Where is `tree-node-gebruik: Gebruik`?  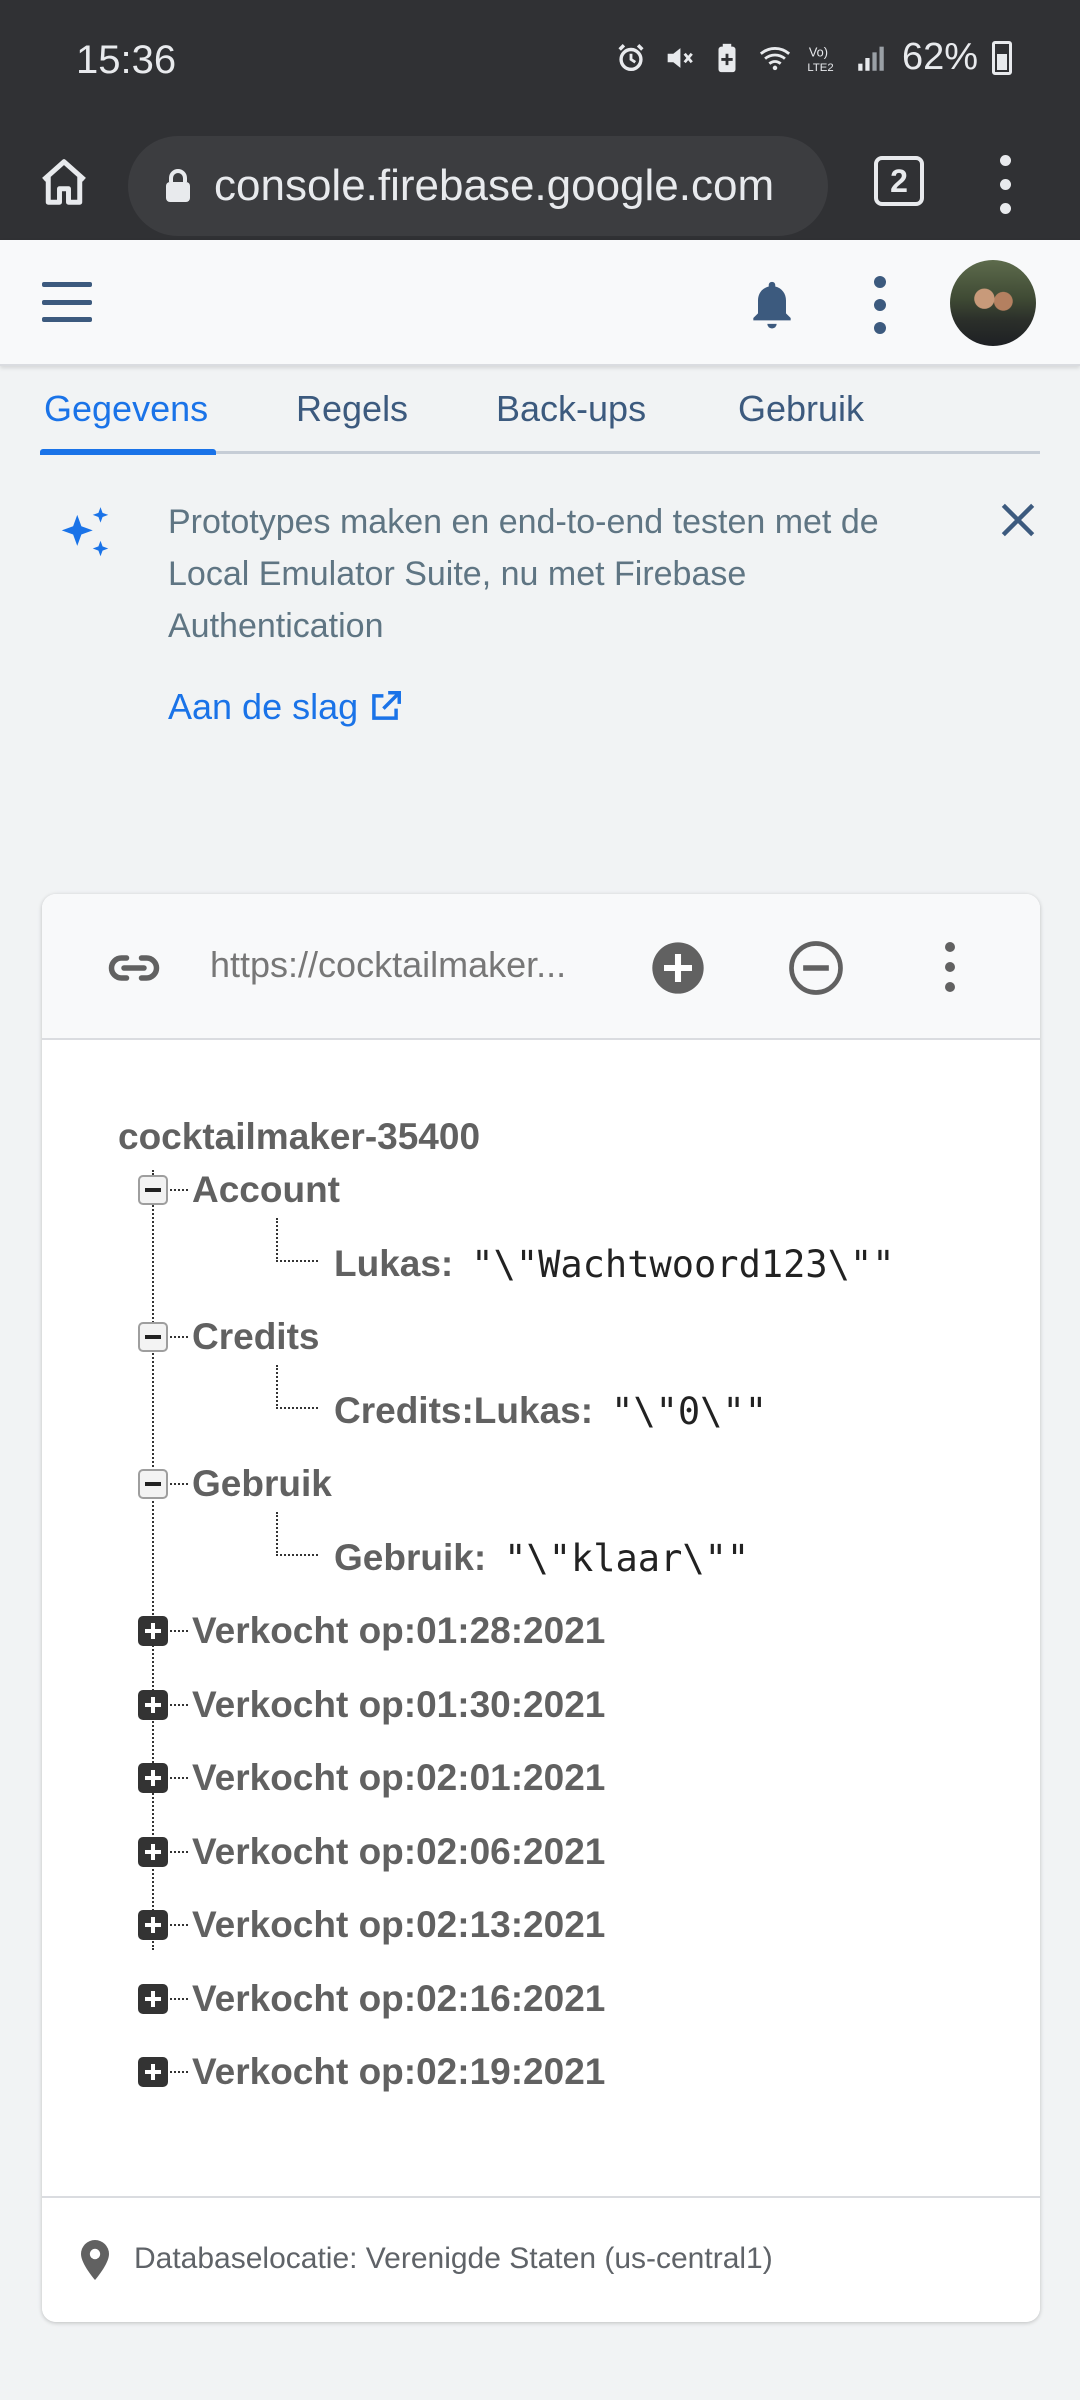
tree-node-gebruik: Gebruik is located at coordinates (235, 1484).